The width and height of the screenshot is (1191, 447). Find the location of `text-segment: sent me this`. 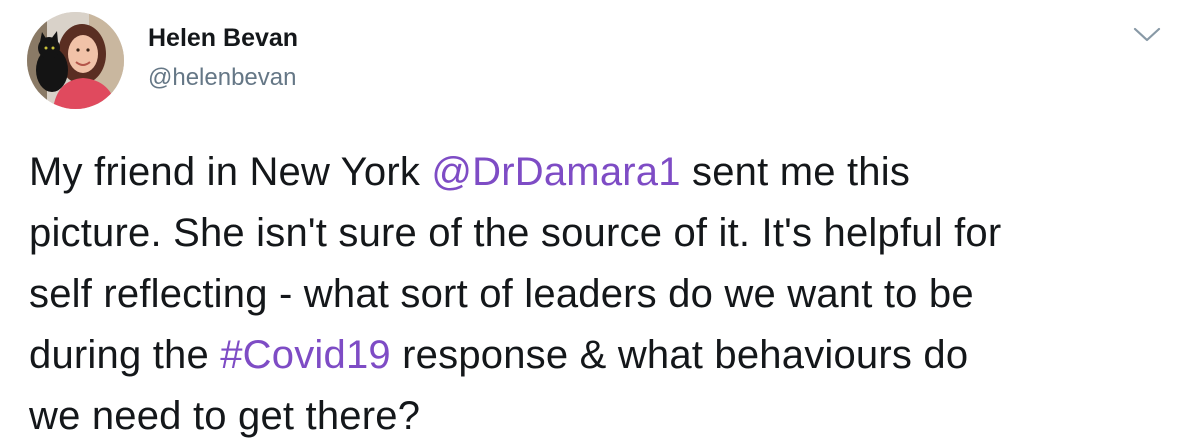

text-segment: sent me this is located at coordinates (795, 172).